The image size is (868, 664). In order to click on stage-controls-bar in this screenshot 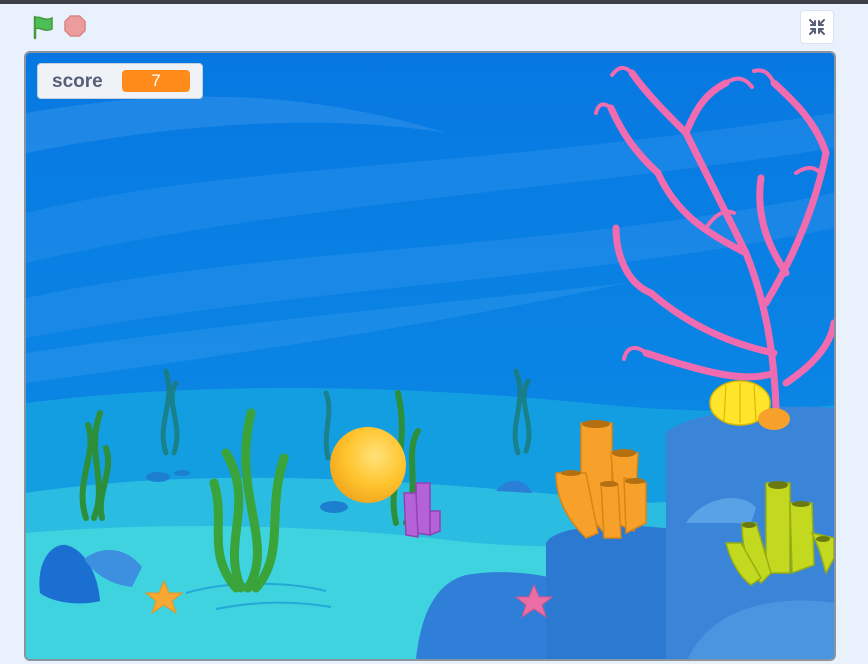, I will do `click(434, 26)`.